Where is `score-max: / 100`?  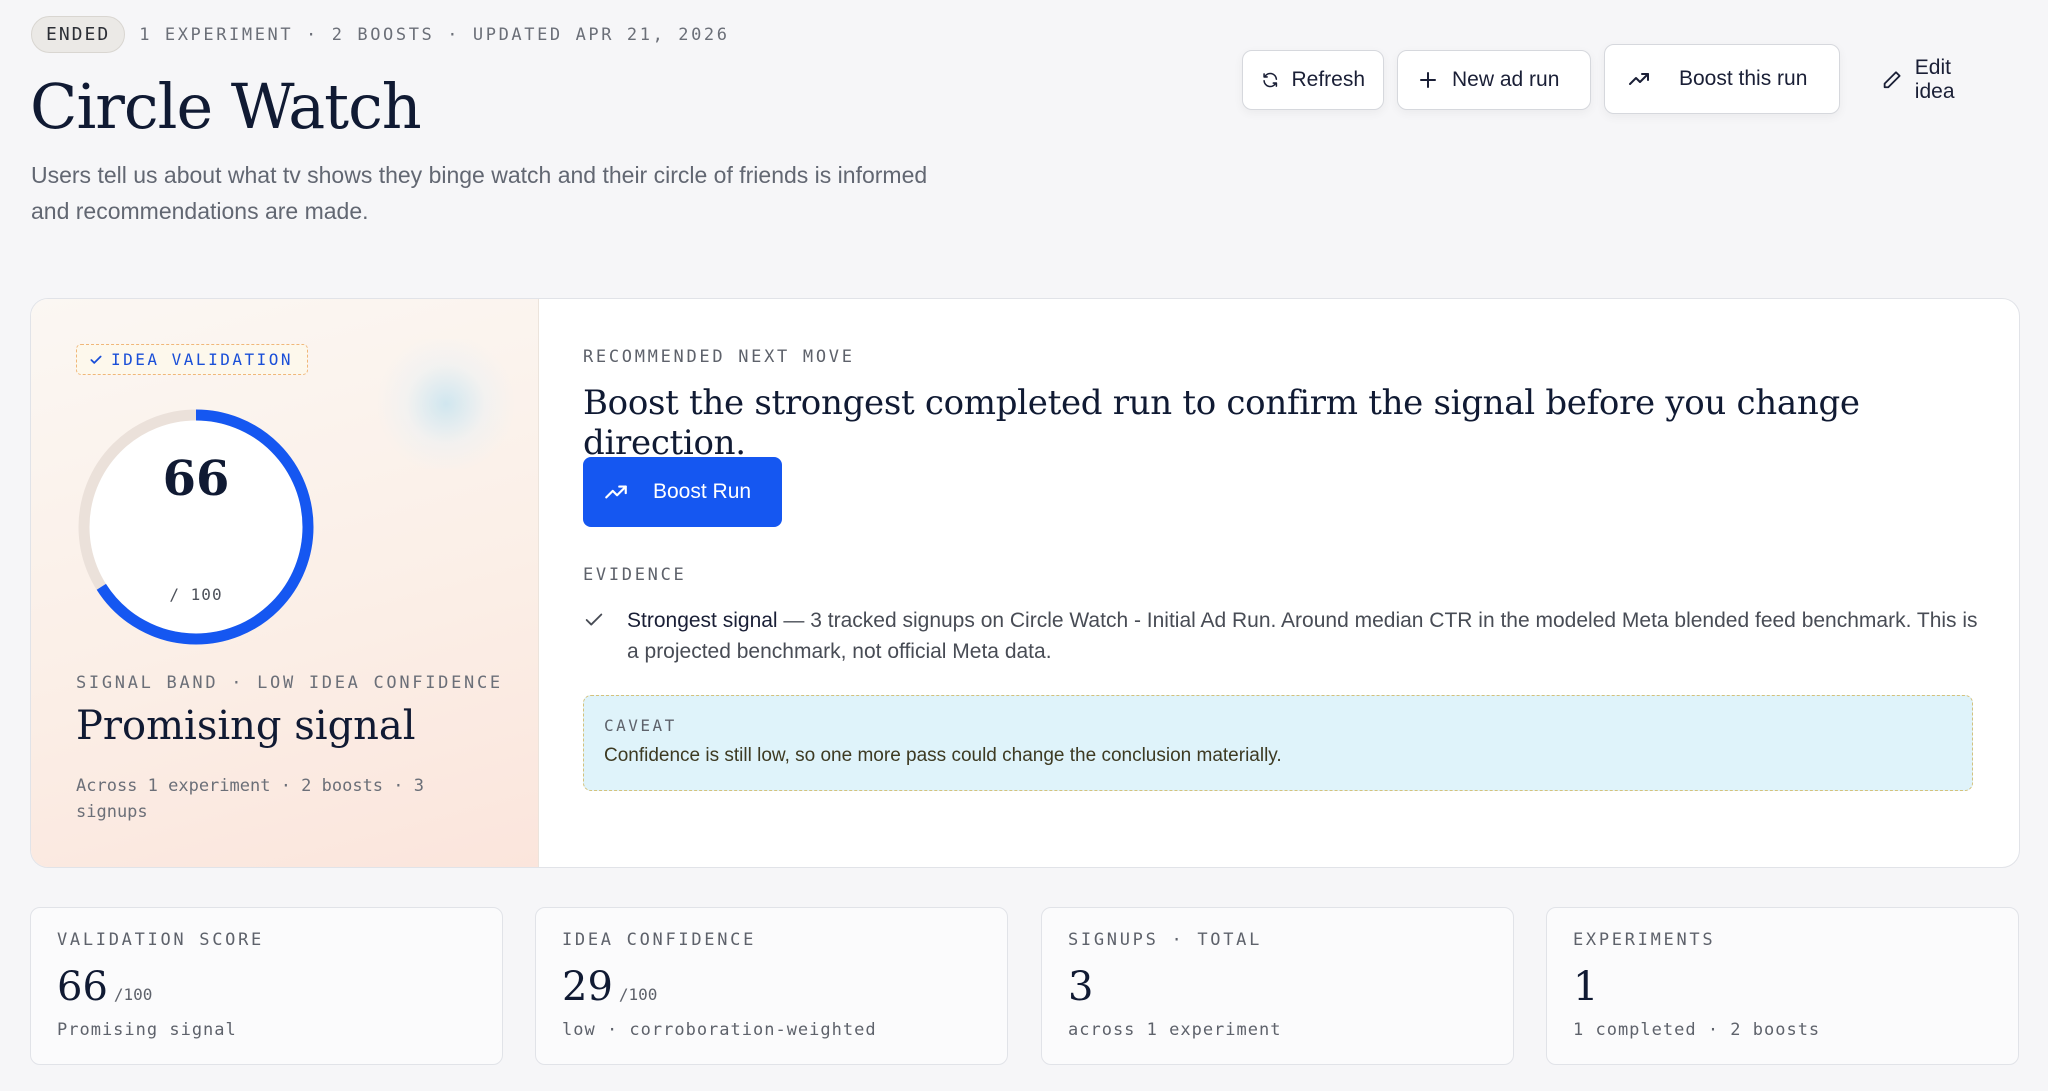 score-max: / 100 is located at coordinates (196, 594).